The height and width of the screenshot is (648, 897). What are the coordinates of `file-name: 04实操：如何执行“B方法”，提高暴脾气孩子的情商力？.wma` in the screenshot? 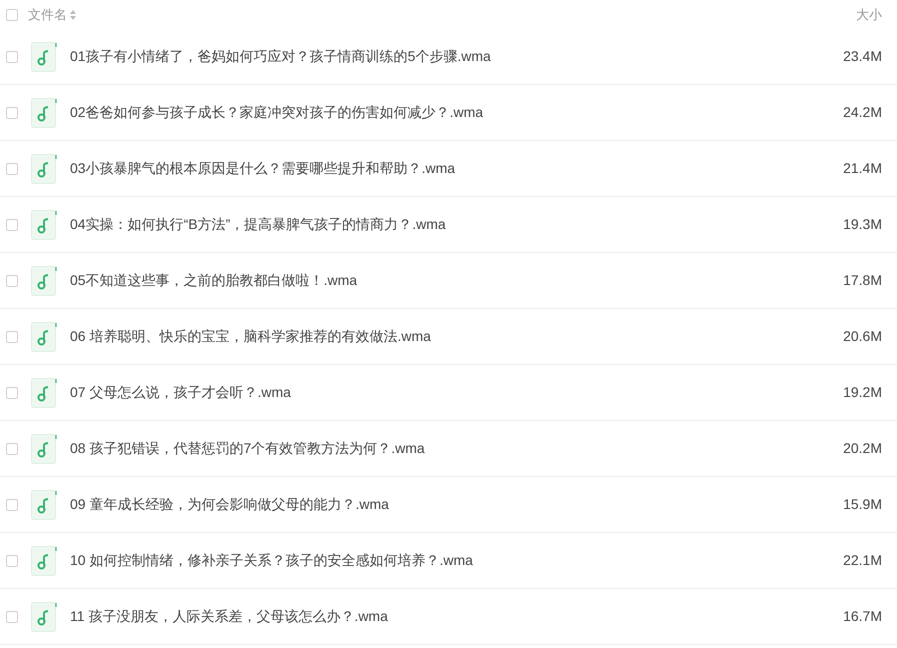 It's located at (258, 224).